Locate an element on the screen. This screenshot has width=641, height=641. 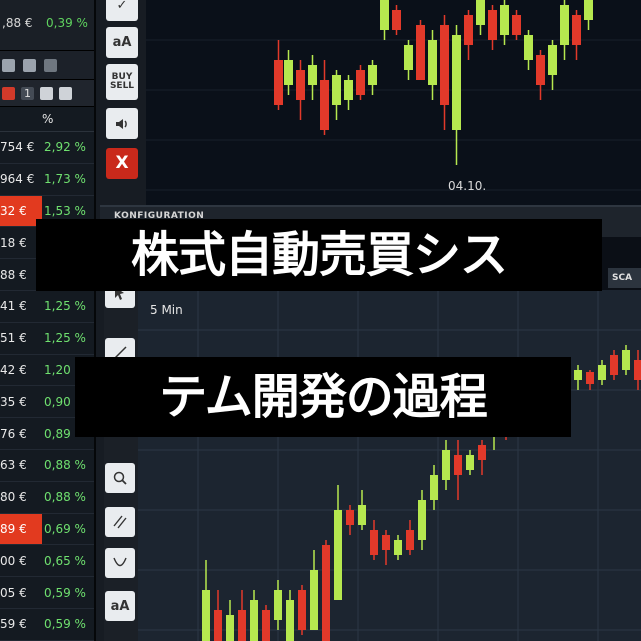
watchlist-header: % is located at coordinates (47, 119).